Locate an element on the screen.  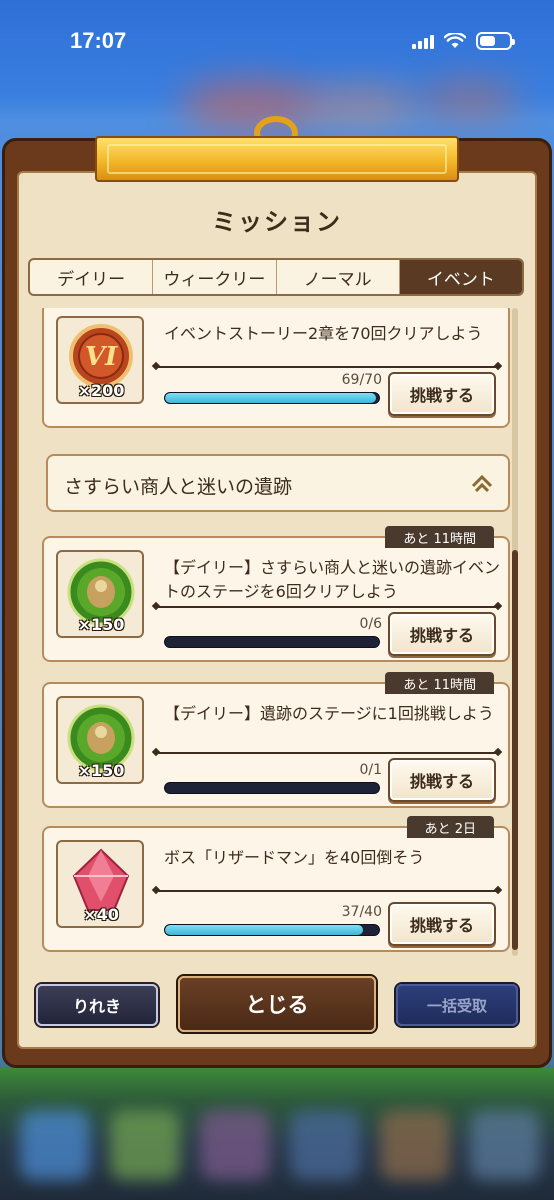
mission-tabs: デイリー ウィークリー ノーマル イベント is located at coordinates (276, 277).